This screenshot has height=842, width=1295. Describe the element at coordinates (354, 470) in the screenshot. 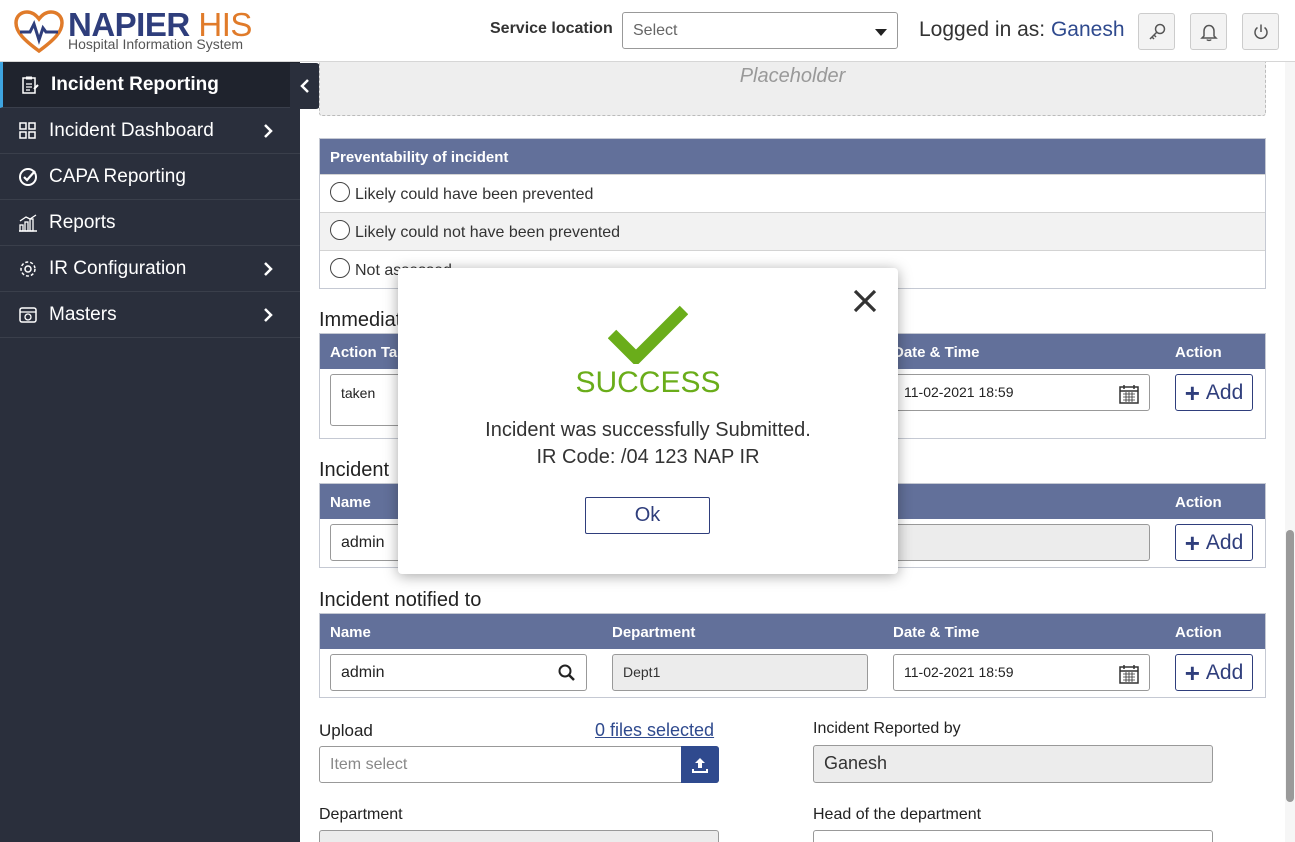

I see `incident-section-title: Incident` at that location.